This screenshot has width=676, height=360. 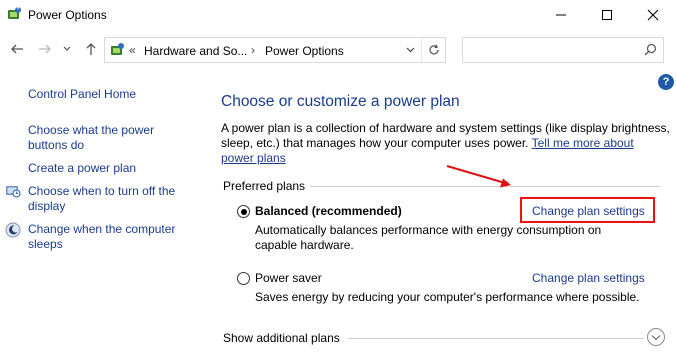 I want to click on sleep-moon-icon, so click(x=13, y=230).